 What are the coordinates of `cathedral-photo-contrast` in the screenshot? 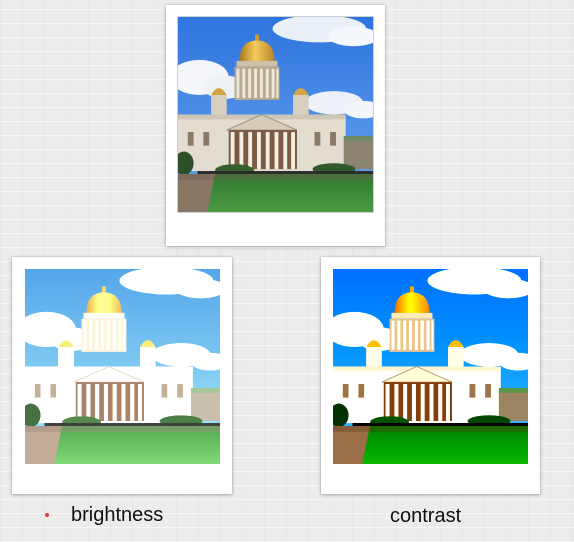 It's located at (430, 366).